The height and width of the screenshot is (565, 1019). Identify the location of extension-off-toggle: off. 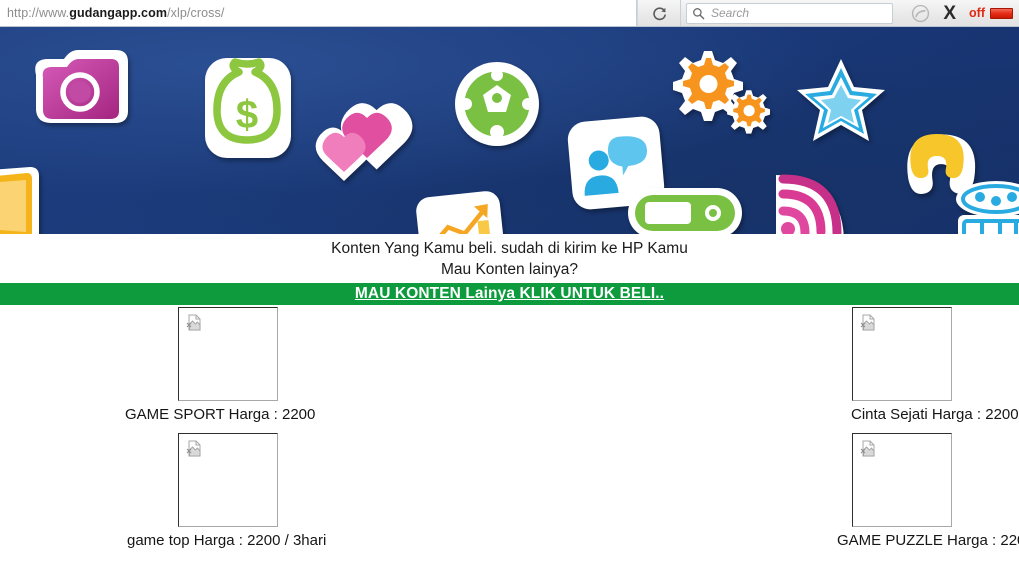
(991, 13).